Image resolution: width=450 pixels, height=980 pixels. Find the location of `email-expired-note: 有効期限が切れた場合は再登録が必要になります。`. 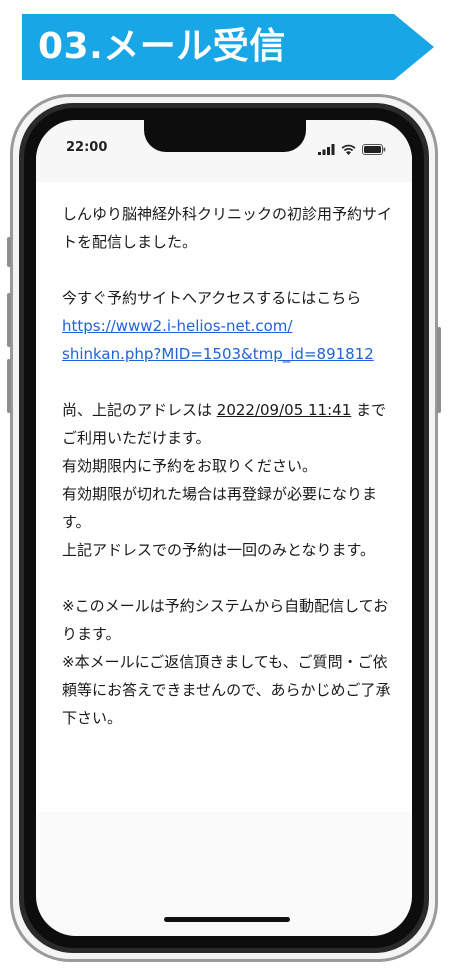

email-expired-note: 有効期限が切れた場合は再登録が必要になります。 is located at coordinates (220, 508).